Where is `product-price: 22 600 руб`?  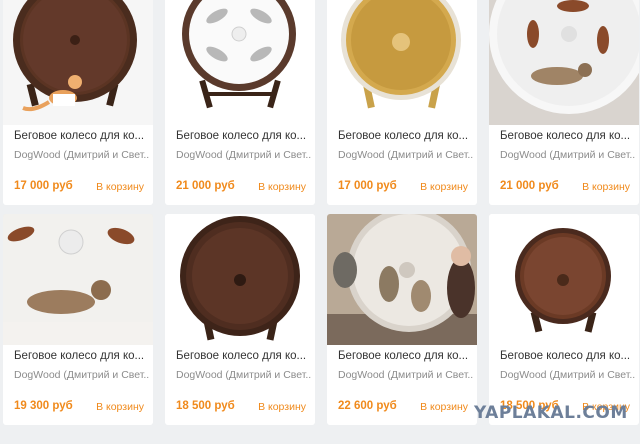 product-price: 22 600 руб is located at coordinates (367, 406).